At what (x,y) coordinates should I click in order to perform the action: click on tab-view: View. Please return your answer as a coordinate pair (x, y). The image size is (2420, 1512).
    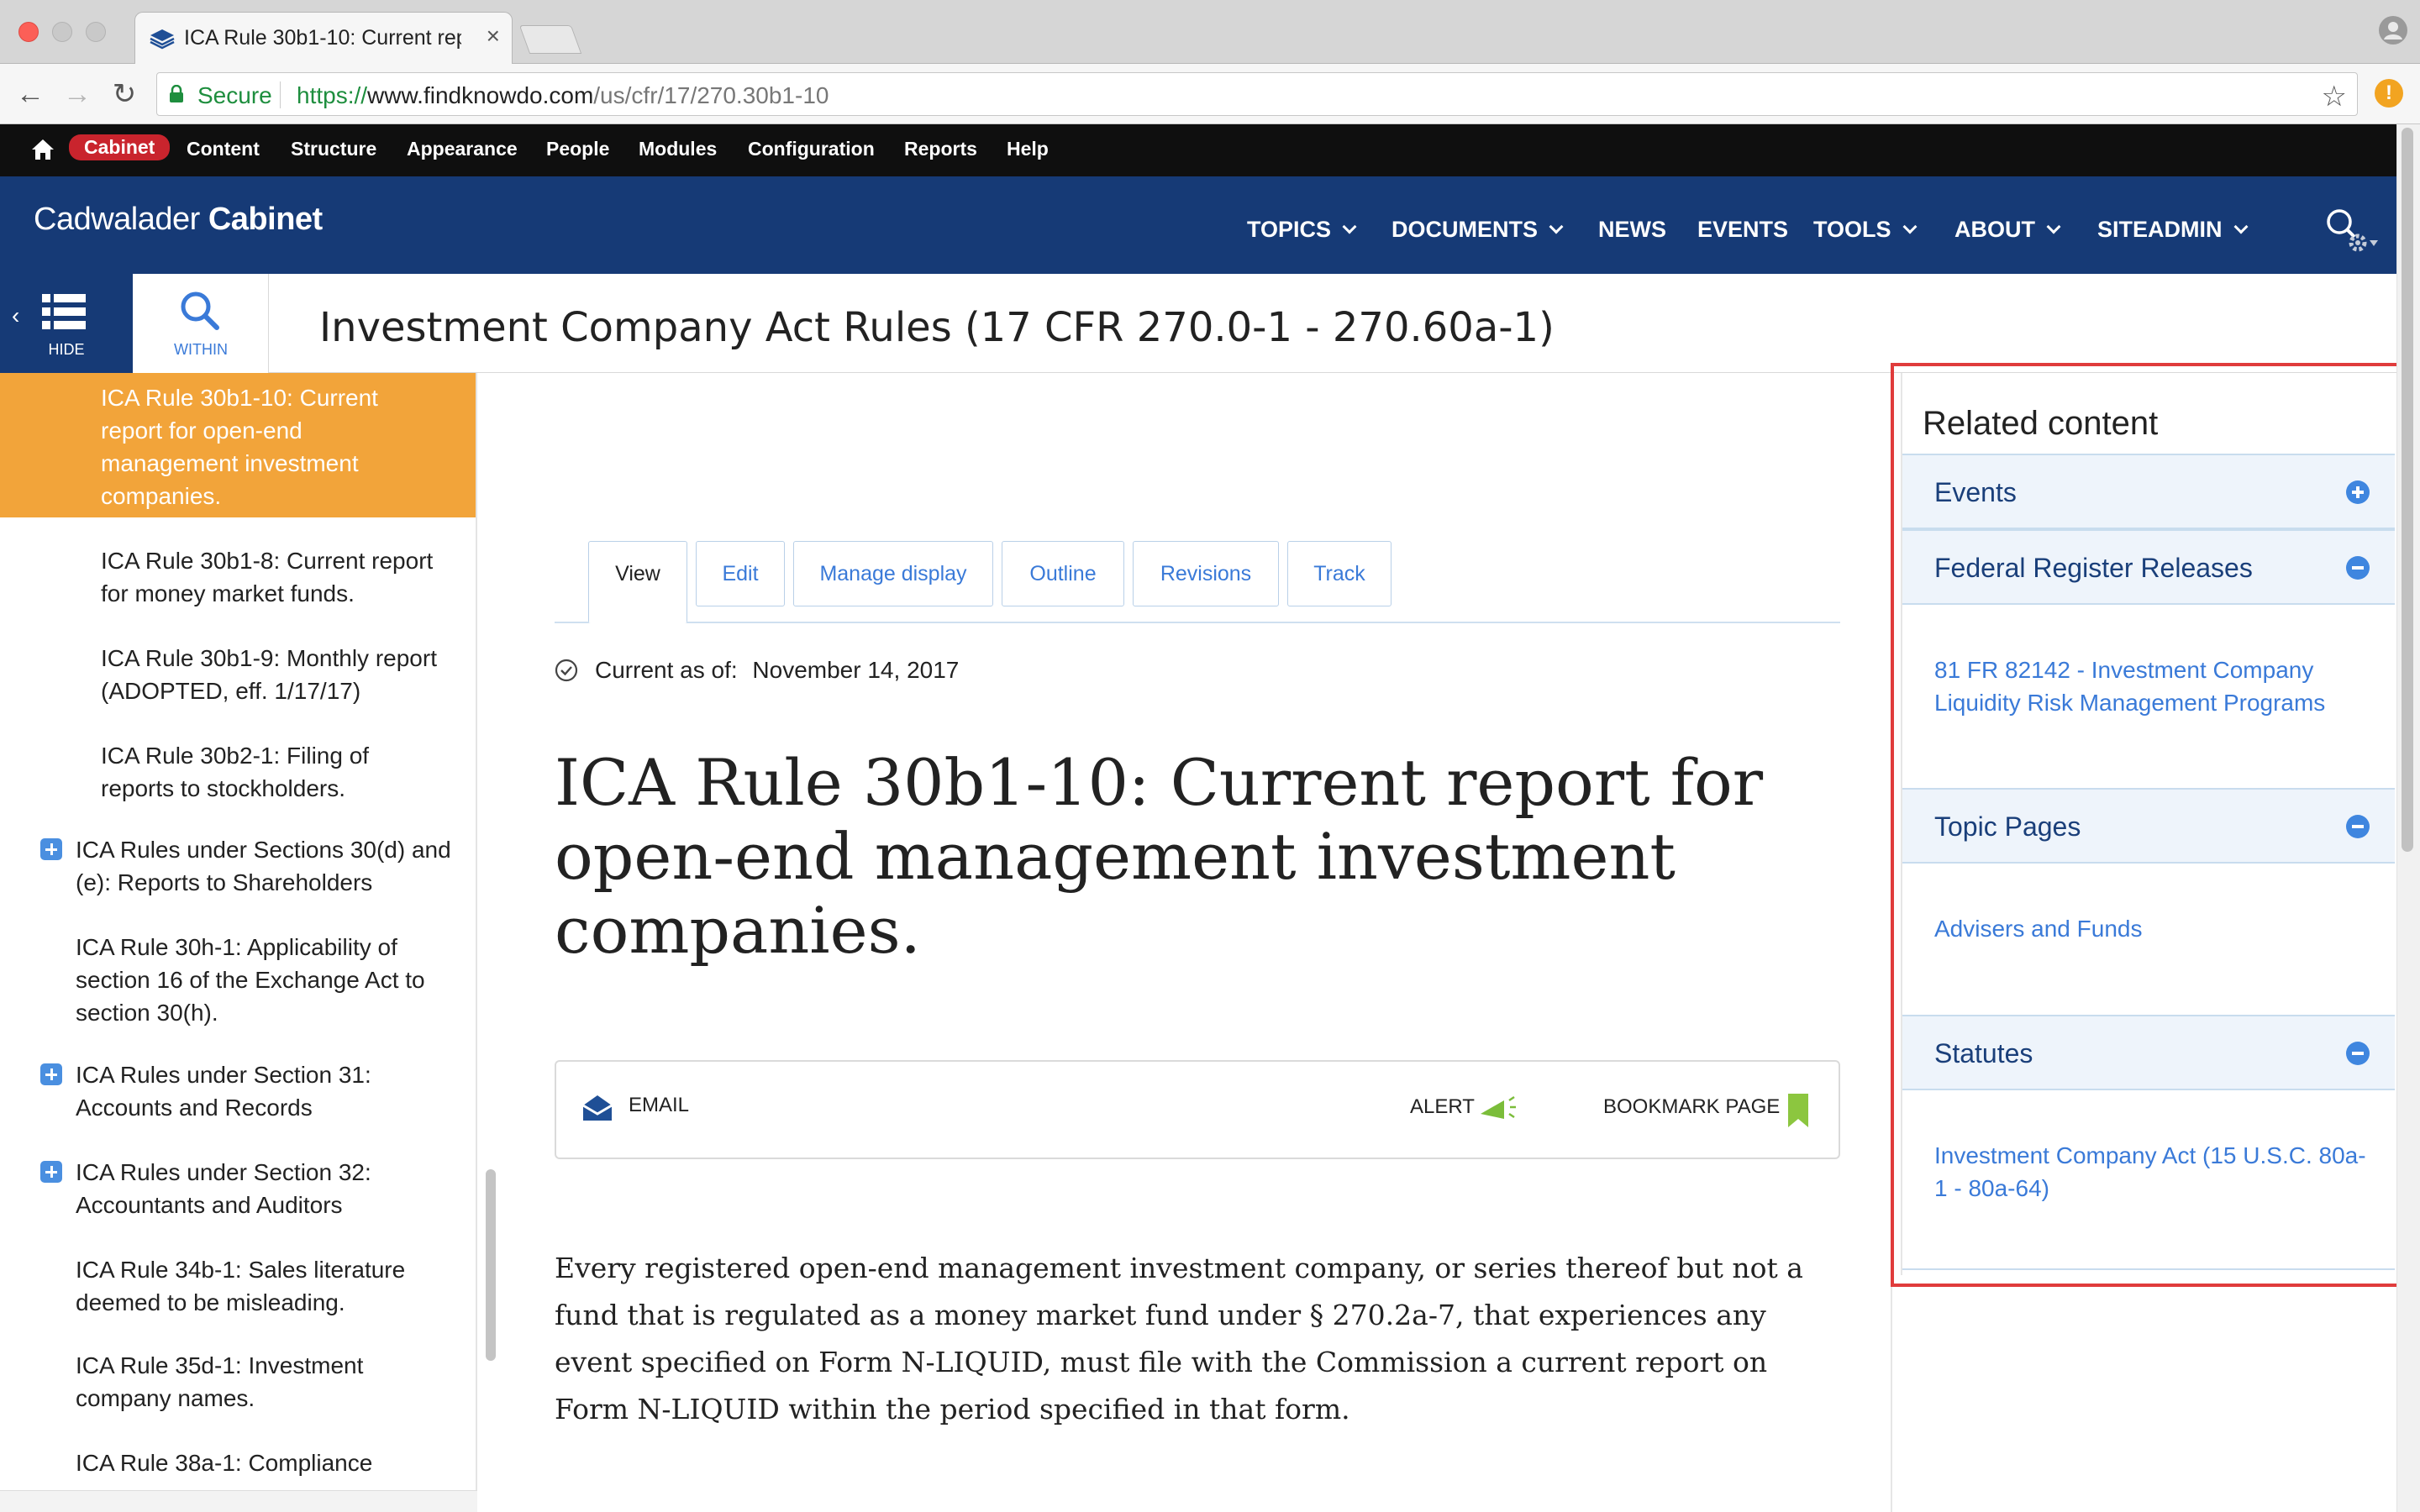
    Looking at the image, I should click on (637, 582).